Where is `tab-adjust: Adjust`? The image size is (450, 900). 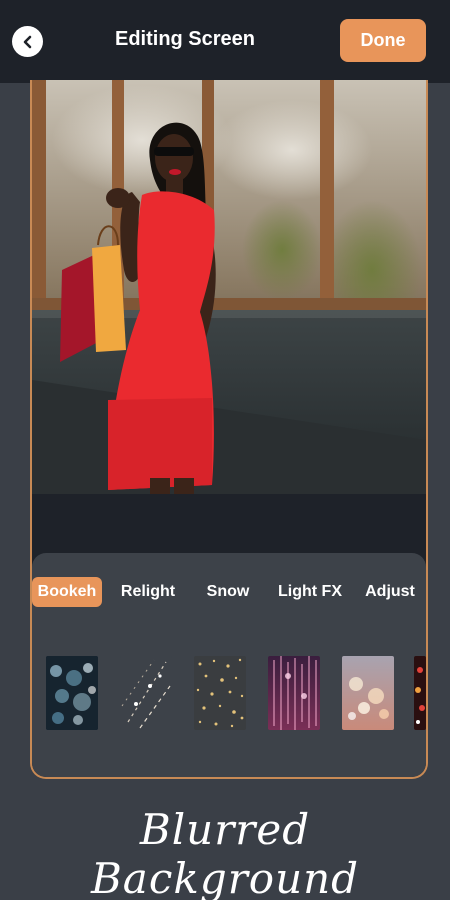
tab-adjust: Adjust is located at coordinates (390, 592).